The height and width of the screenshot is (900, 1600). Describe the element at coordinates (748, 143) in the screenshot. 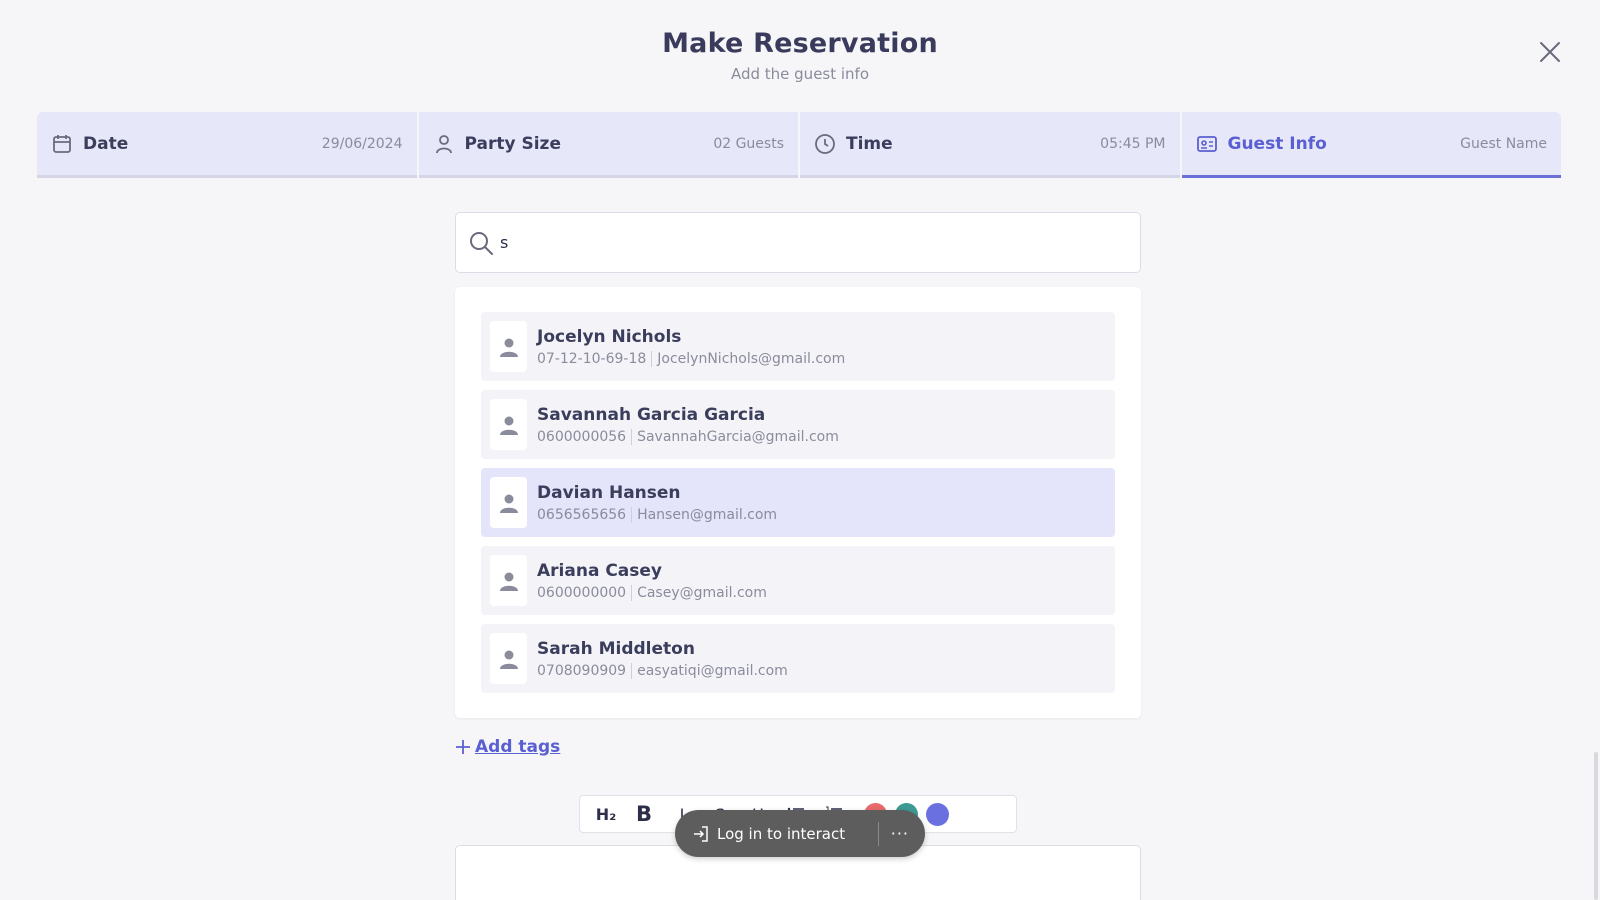

I see `step-party-size-value: 02 Guests` at that location.